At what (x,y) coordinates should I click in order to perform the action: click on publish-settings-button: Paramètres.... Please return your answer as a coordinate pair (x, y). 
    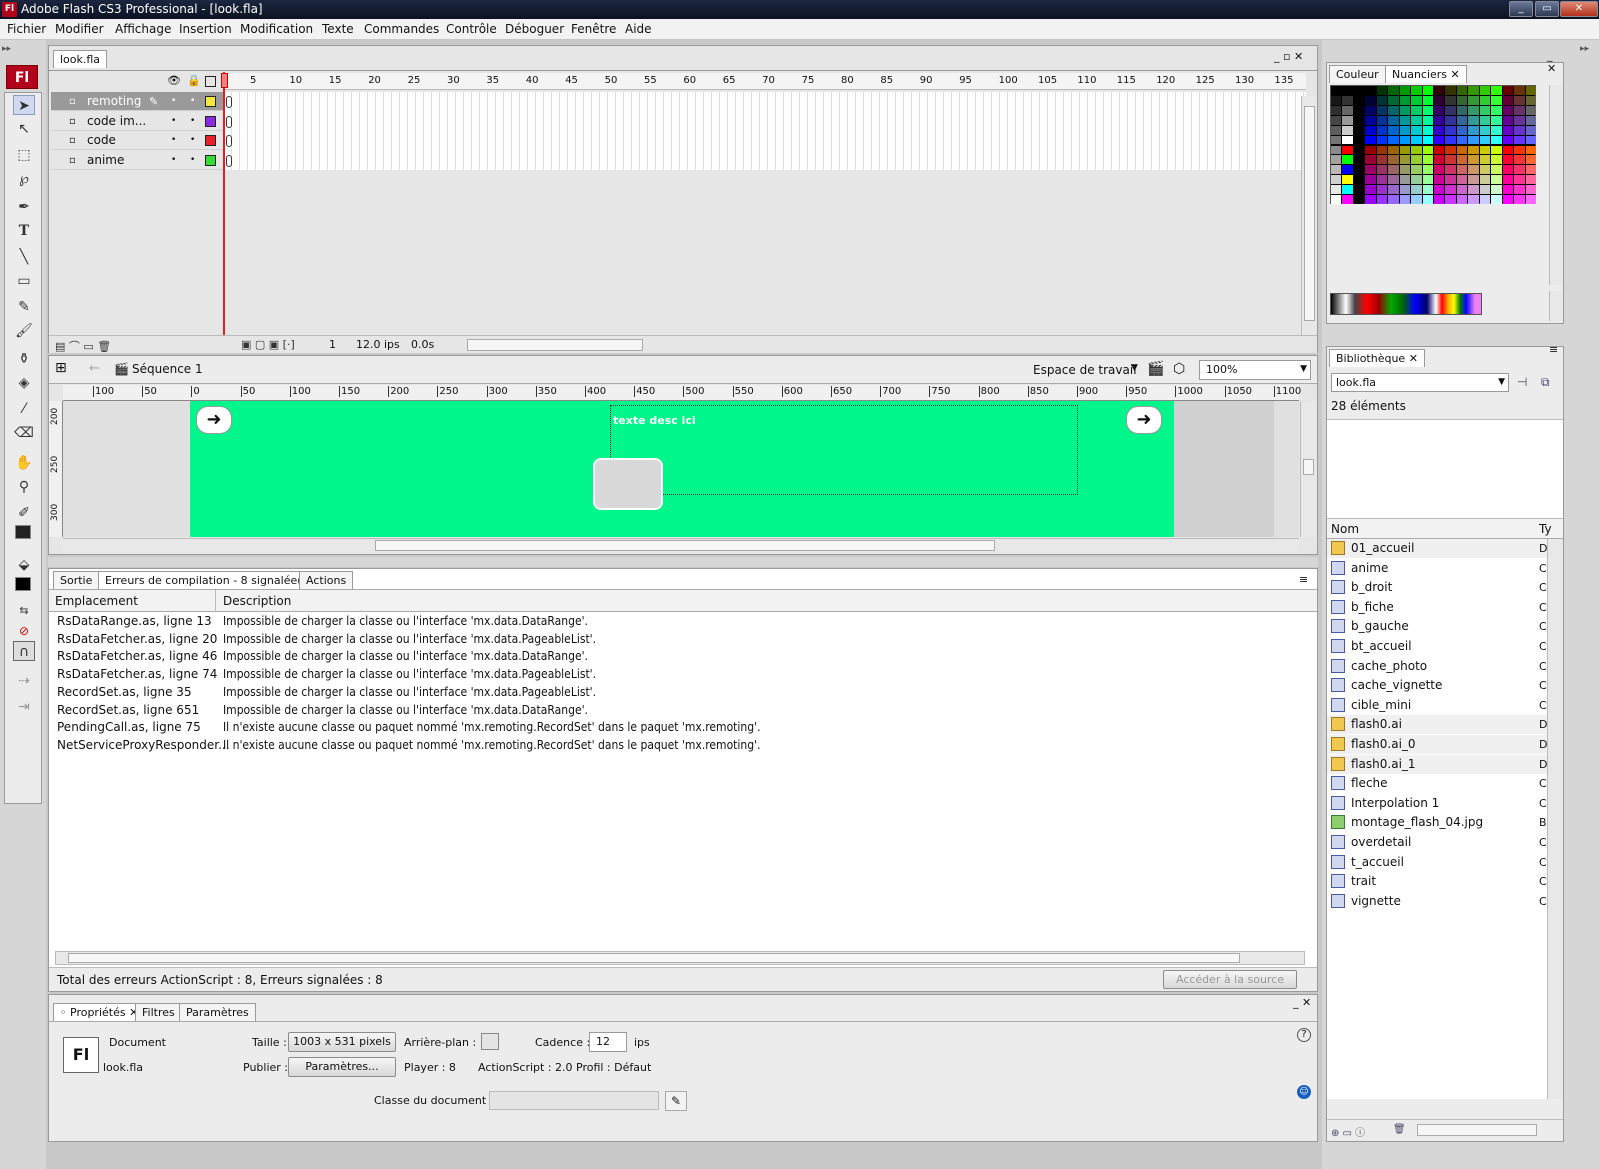
    Looking at the image, I should click on (342, 1067).